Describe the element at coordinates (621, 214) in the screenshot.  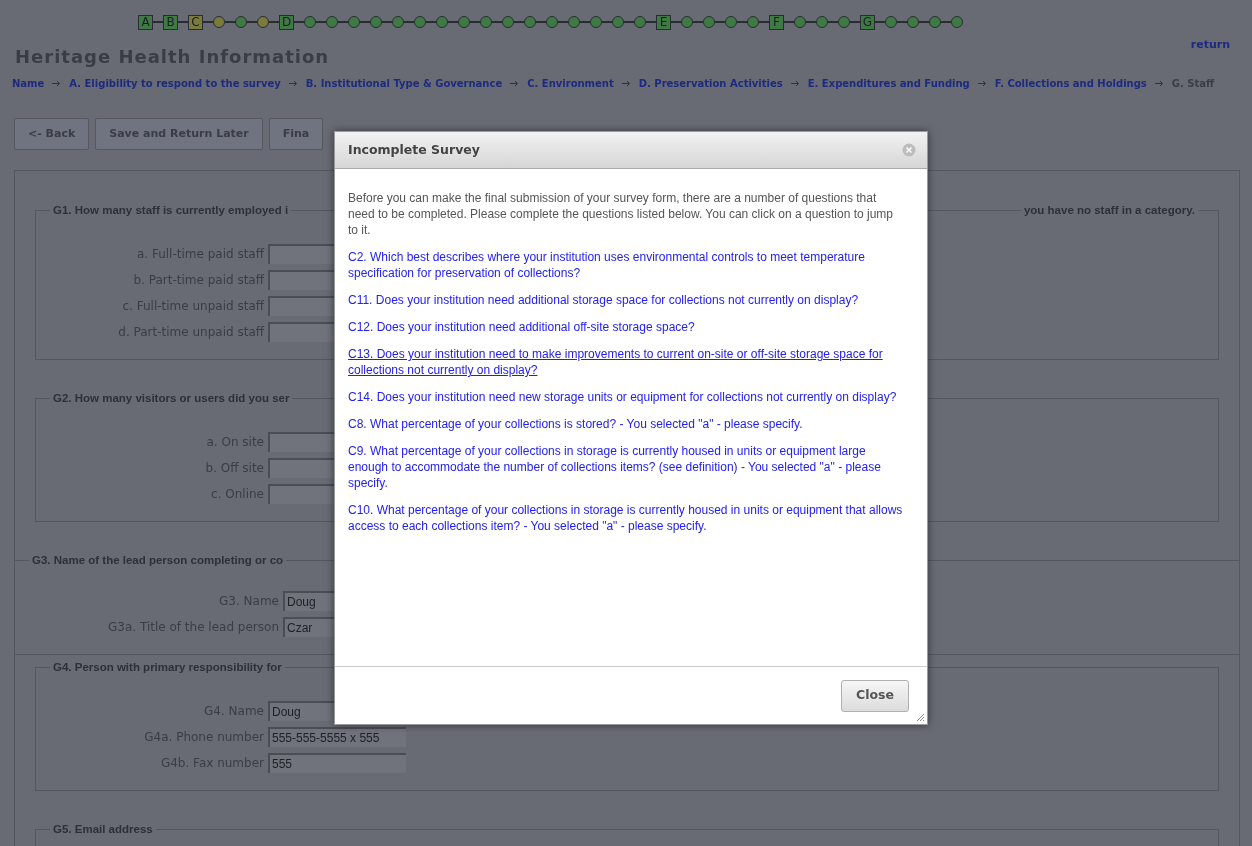
I see `dialog-intro: Before you can make the final submission of your survey form, there are a number of questions that need to be completed. Please complete the questions listed below. You can click on a question to jump to it.` at that location.